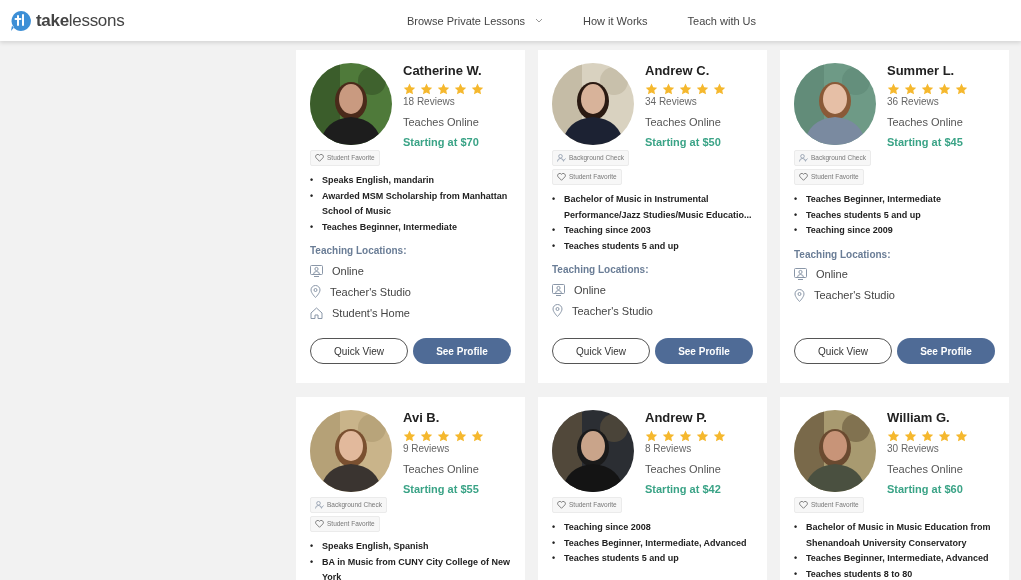  Describe the element at coordinates (443, 71) in the screenshot. I see `teacher-name: Catherine W.` at that location.